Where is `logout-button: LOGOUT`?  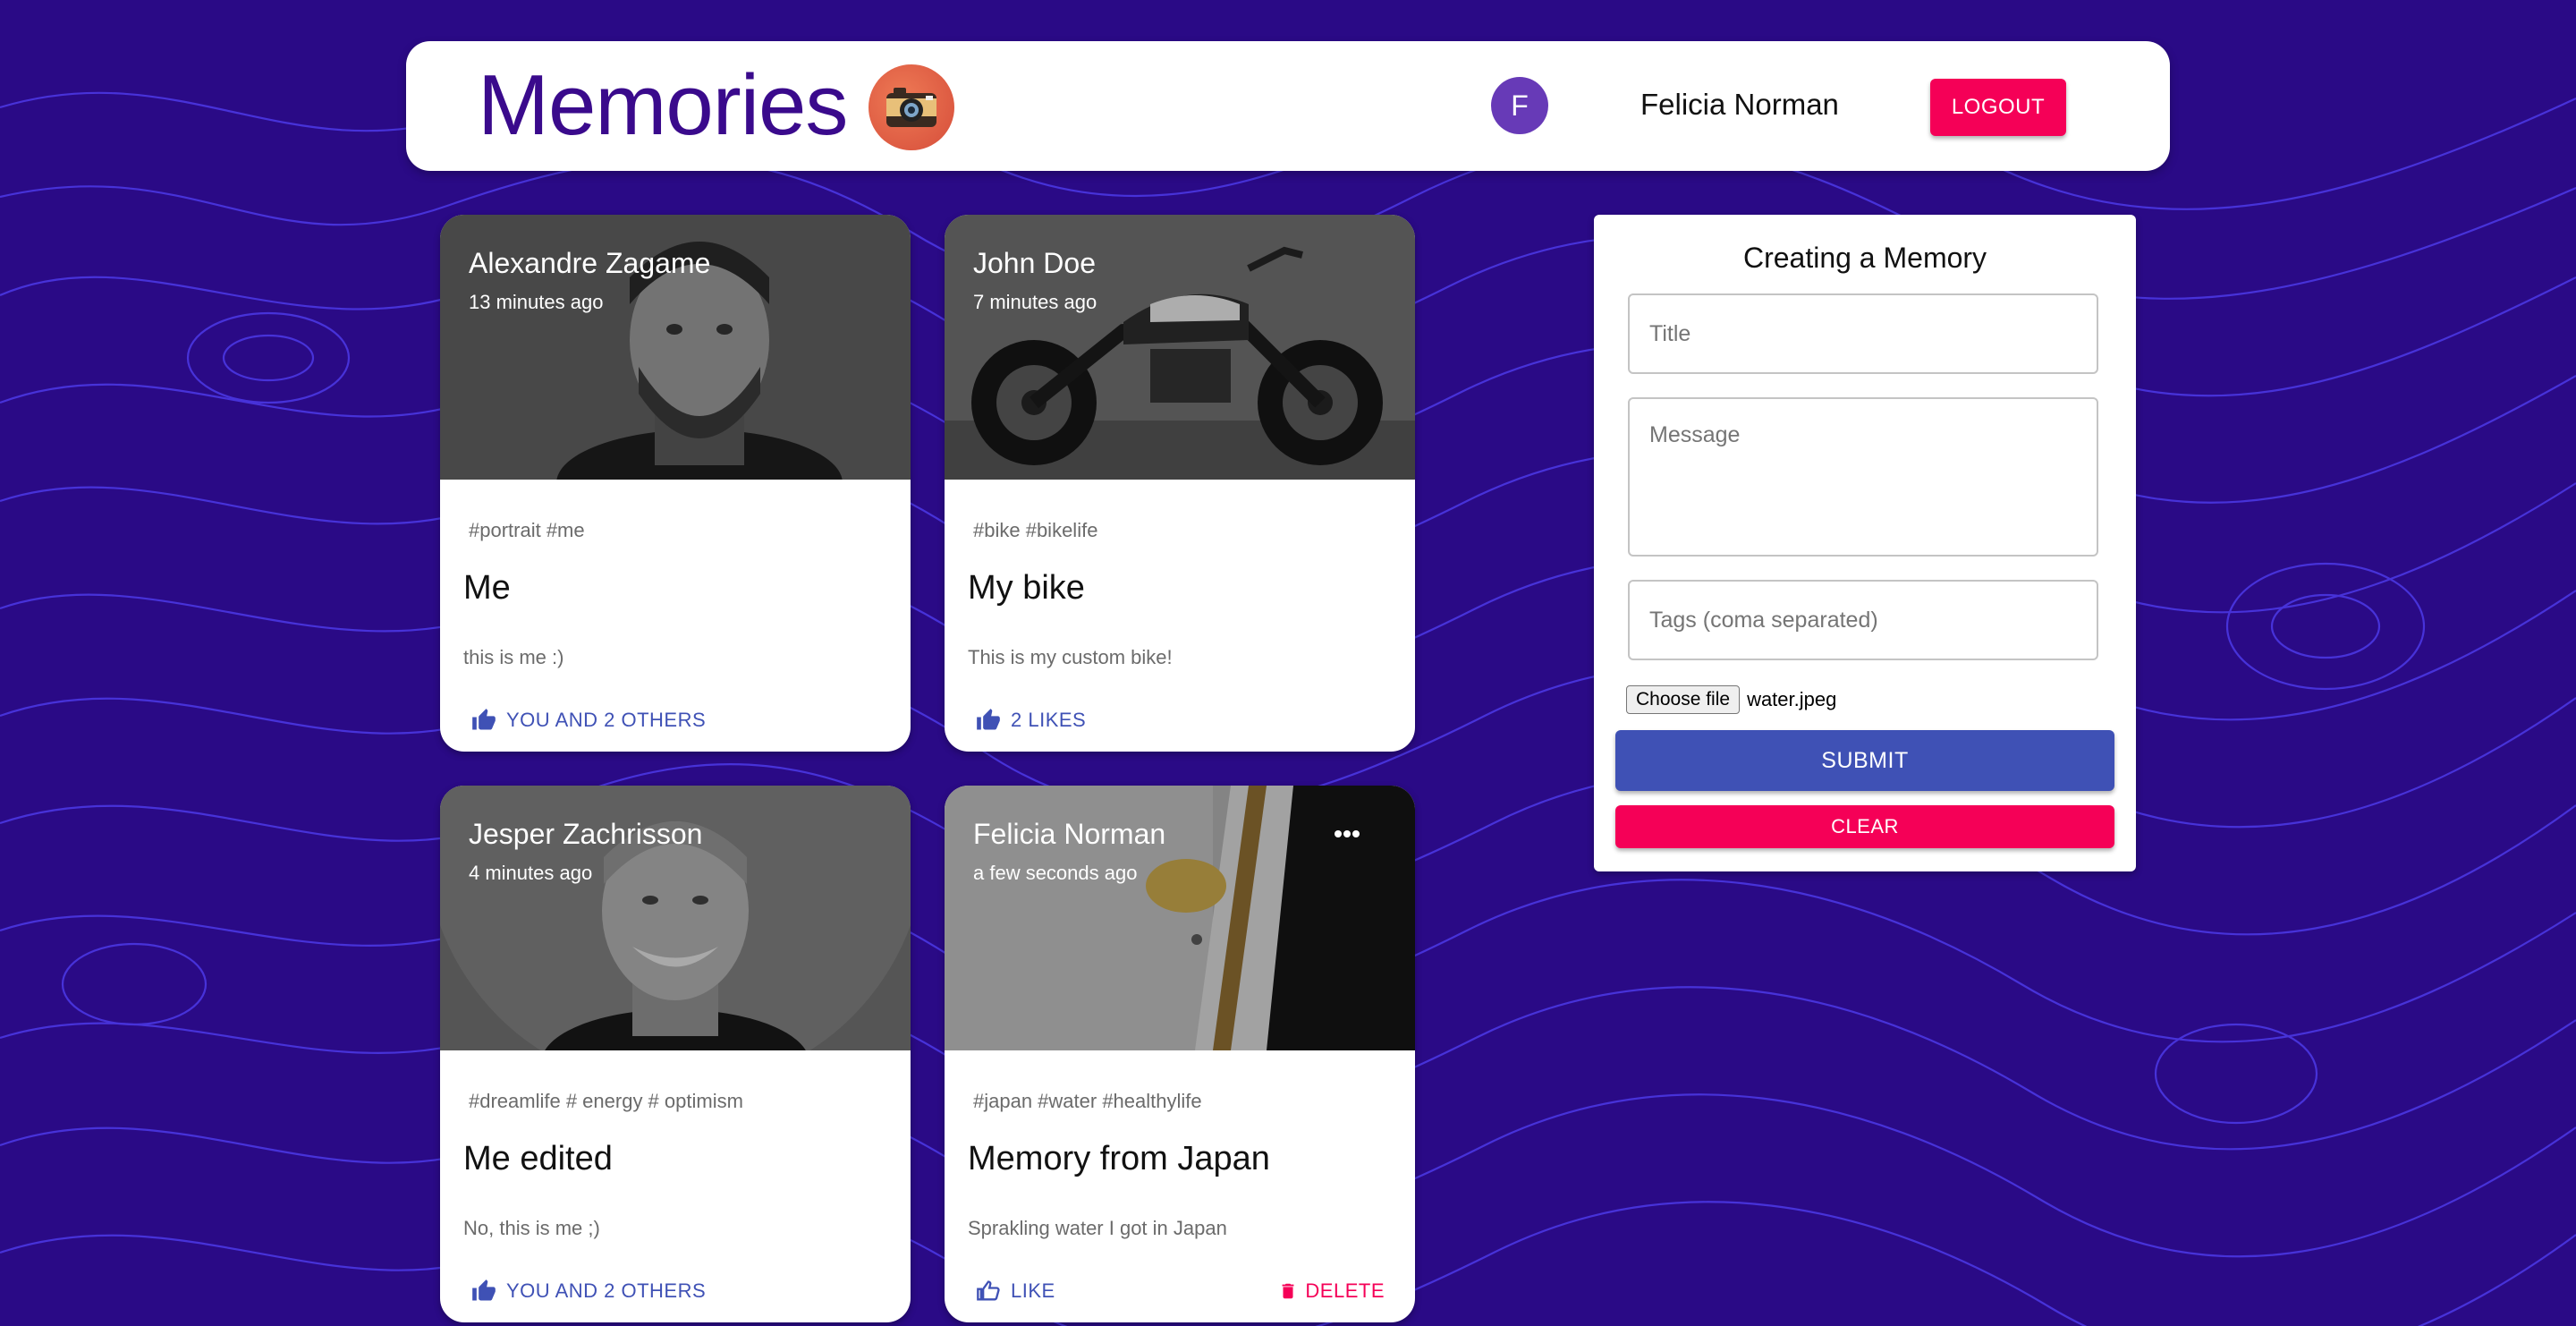 logout-button: LOGOUT is located at coordinates (1998, 108).